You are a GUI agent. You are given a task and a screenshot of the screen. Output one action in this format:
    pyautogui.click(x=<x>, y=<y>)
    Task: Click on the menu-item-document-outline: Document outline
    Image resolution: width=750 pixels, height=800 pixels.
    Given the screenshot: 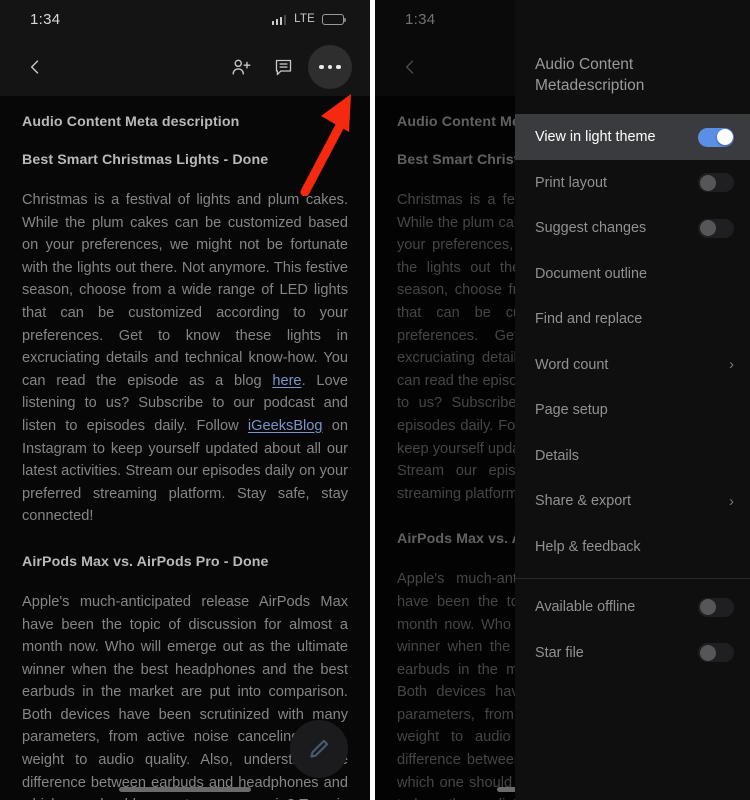 What is the action you would take?
    pyautogui.click(x=632, y=274)
    